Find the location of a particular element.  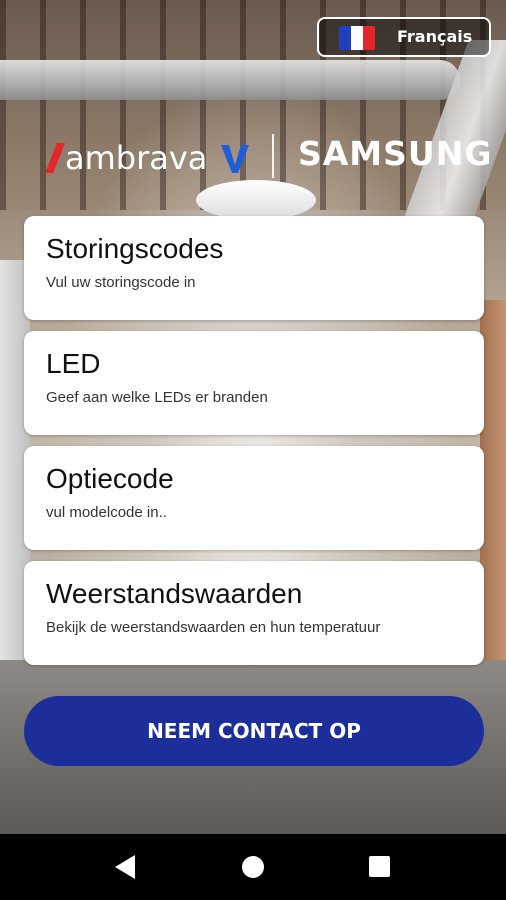

menu-item-subtitle: vul modelcode in.. is located at coordinates (106, 512).